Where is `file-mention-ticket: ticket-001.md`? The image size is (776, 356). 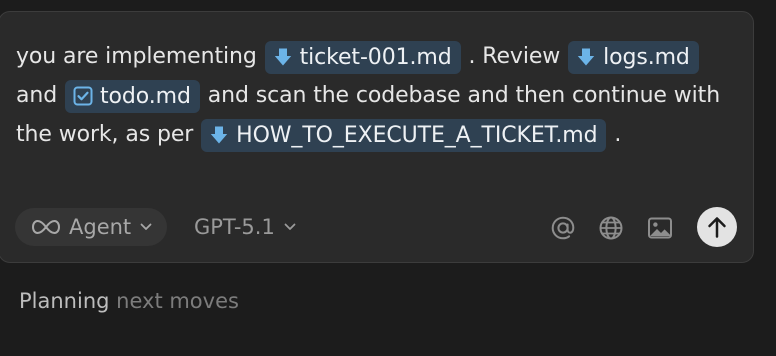 file-mention-ticket: ticket-001.md is located at coordinates (362, 57).